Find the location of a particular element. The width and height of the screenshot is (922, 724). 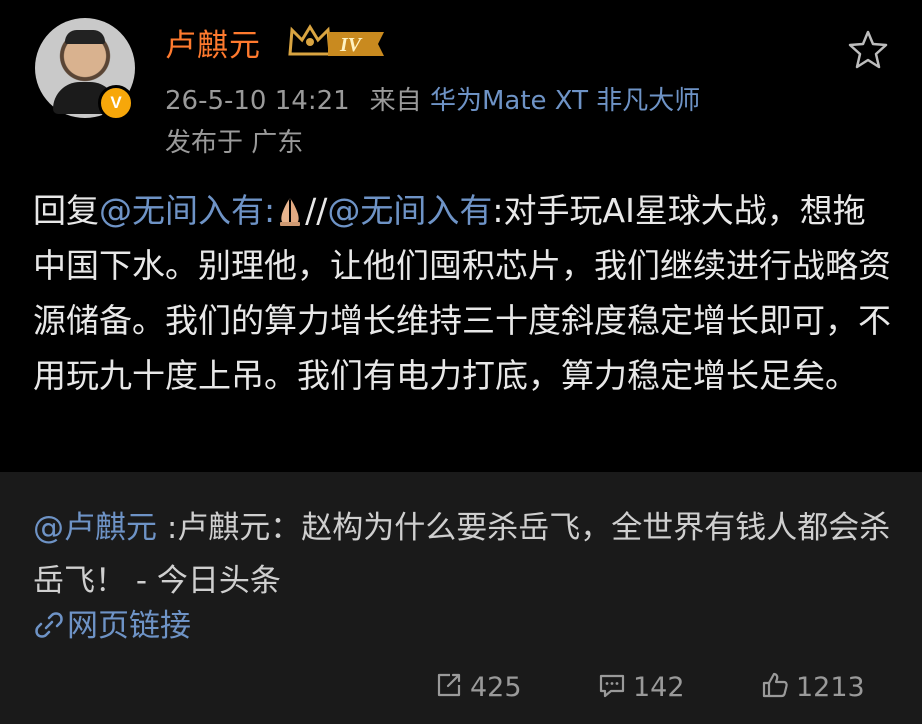

retweet-content: :卢麒元：赵构为什么要杀岳飞，全世界有钱人都会杀岳飞！ - 今日头条 is located at coordinates (462, 554).